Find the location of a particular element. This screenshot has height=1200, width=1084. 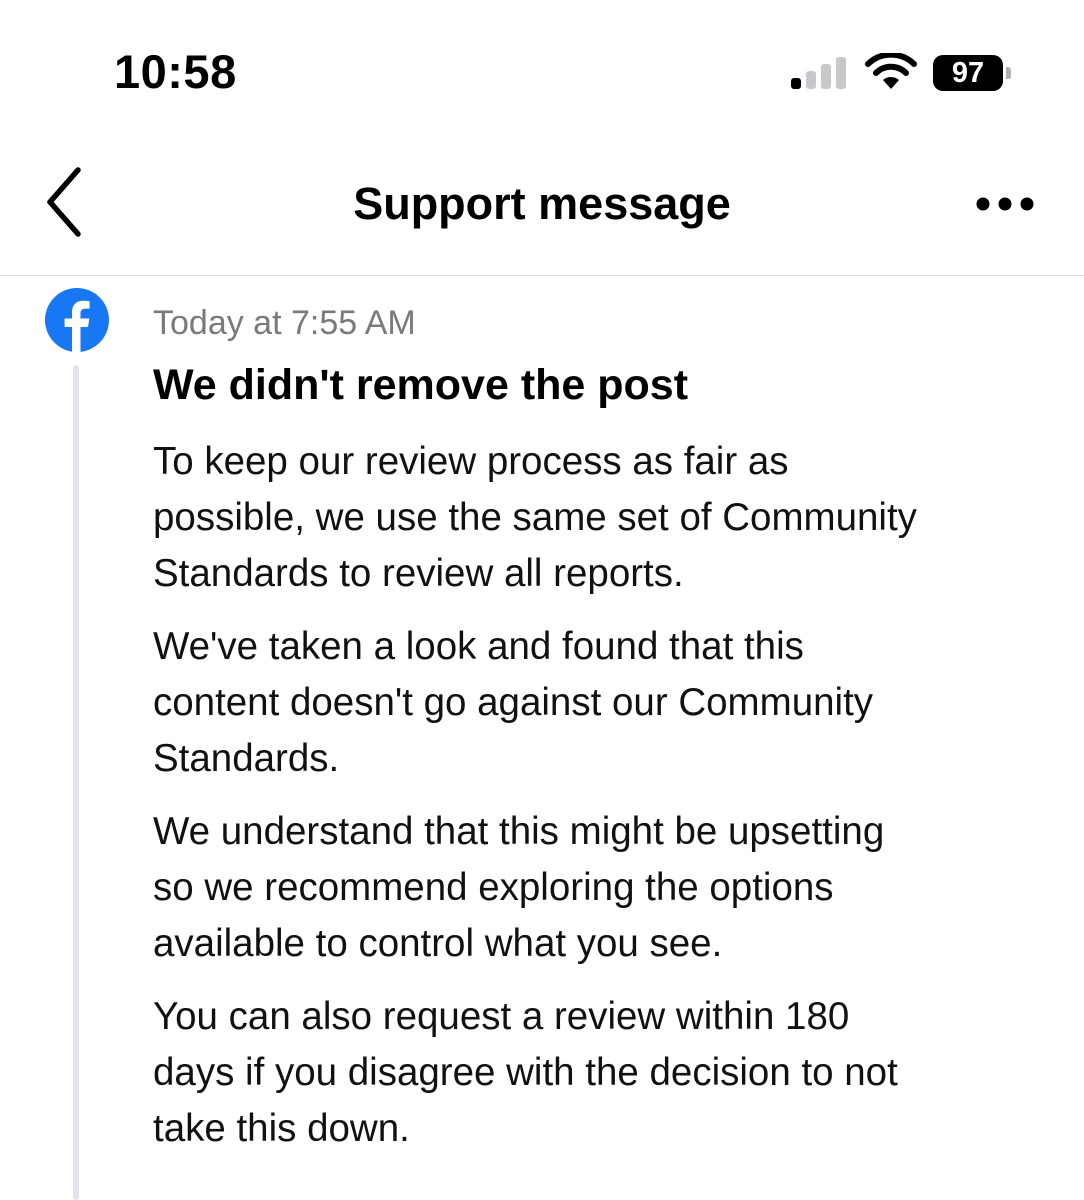

wifi-icon is located at coordinates (891, 71).